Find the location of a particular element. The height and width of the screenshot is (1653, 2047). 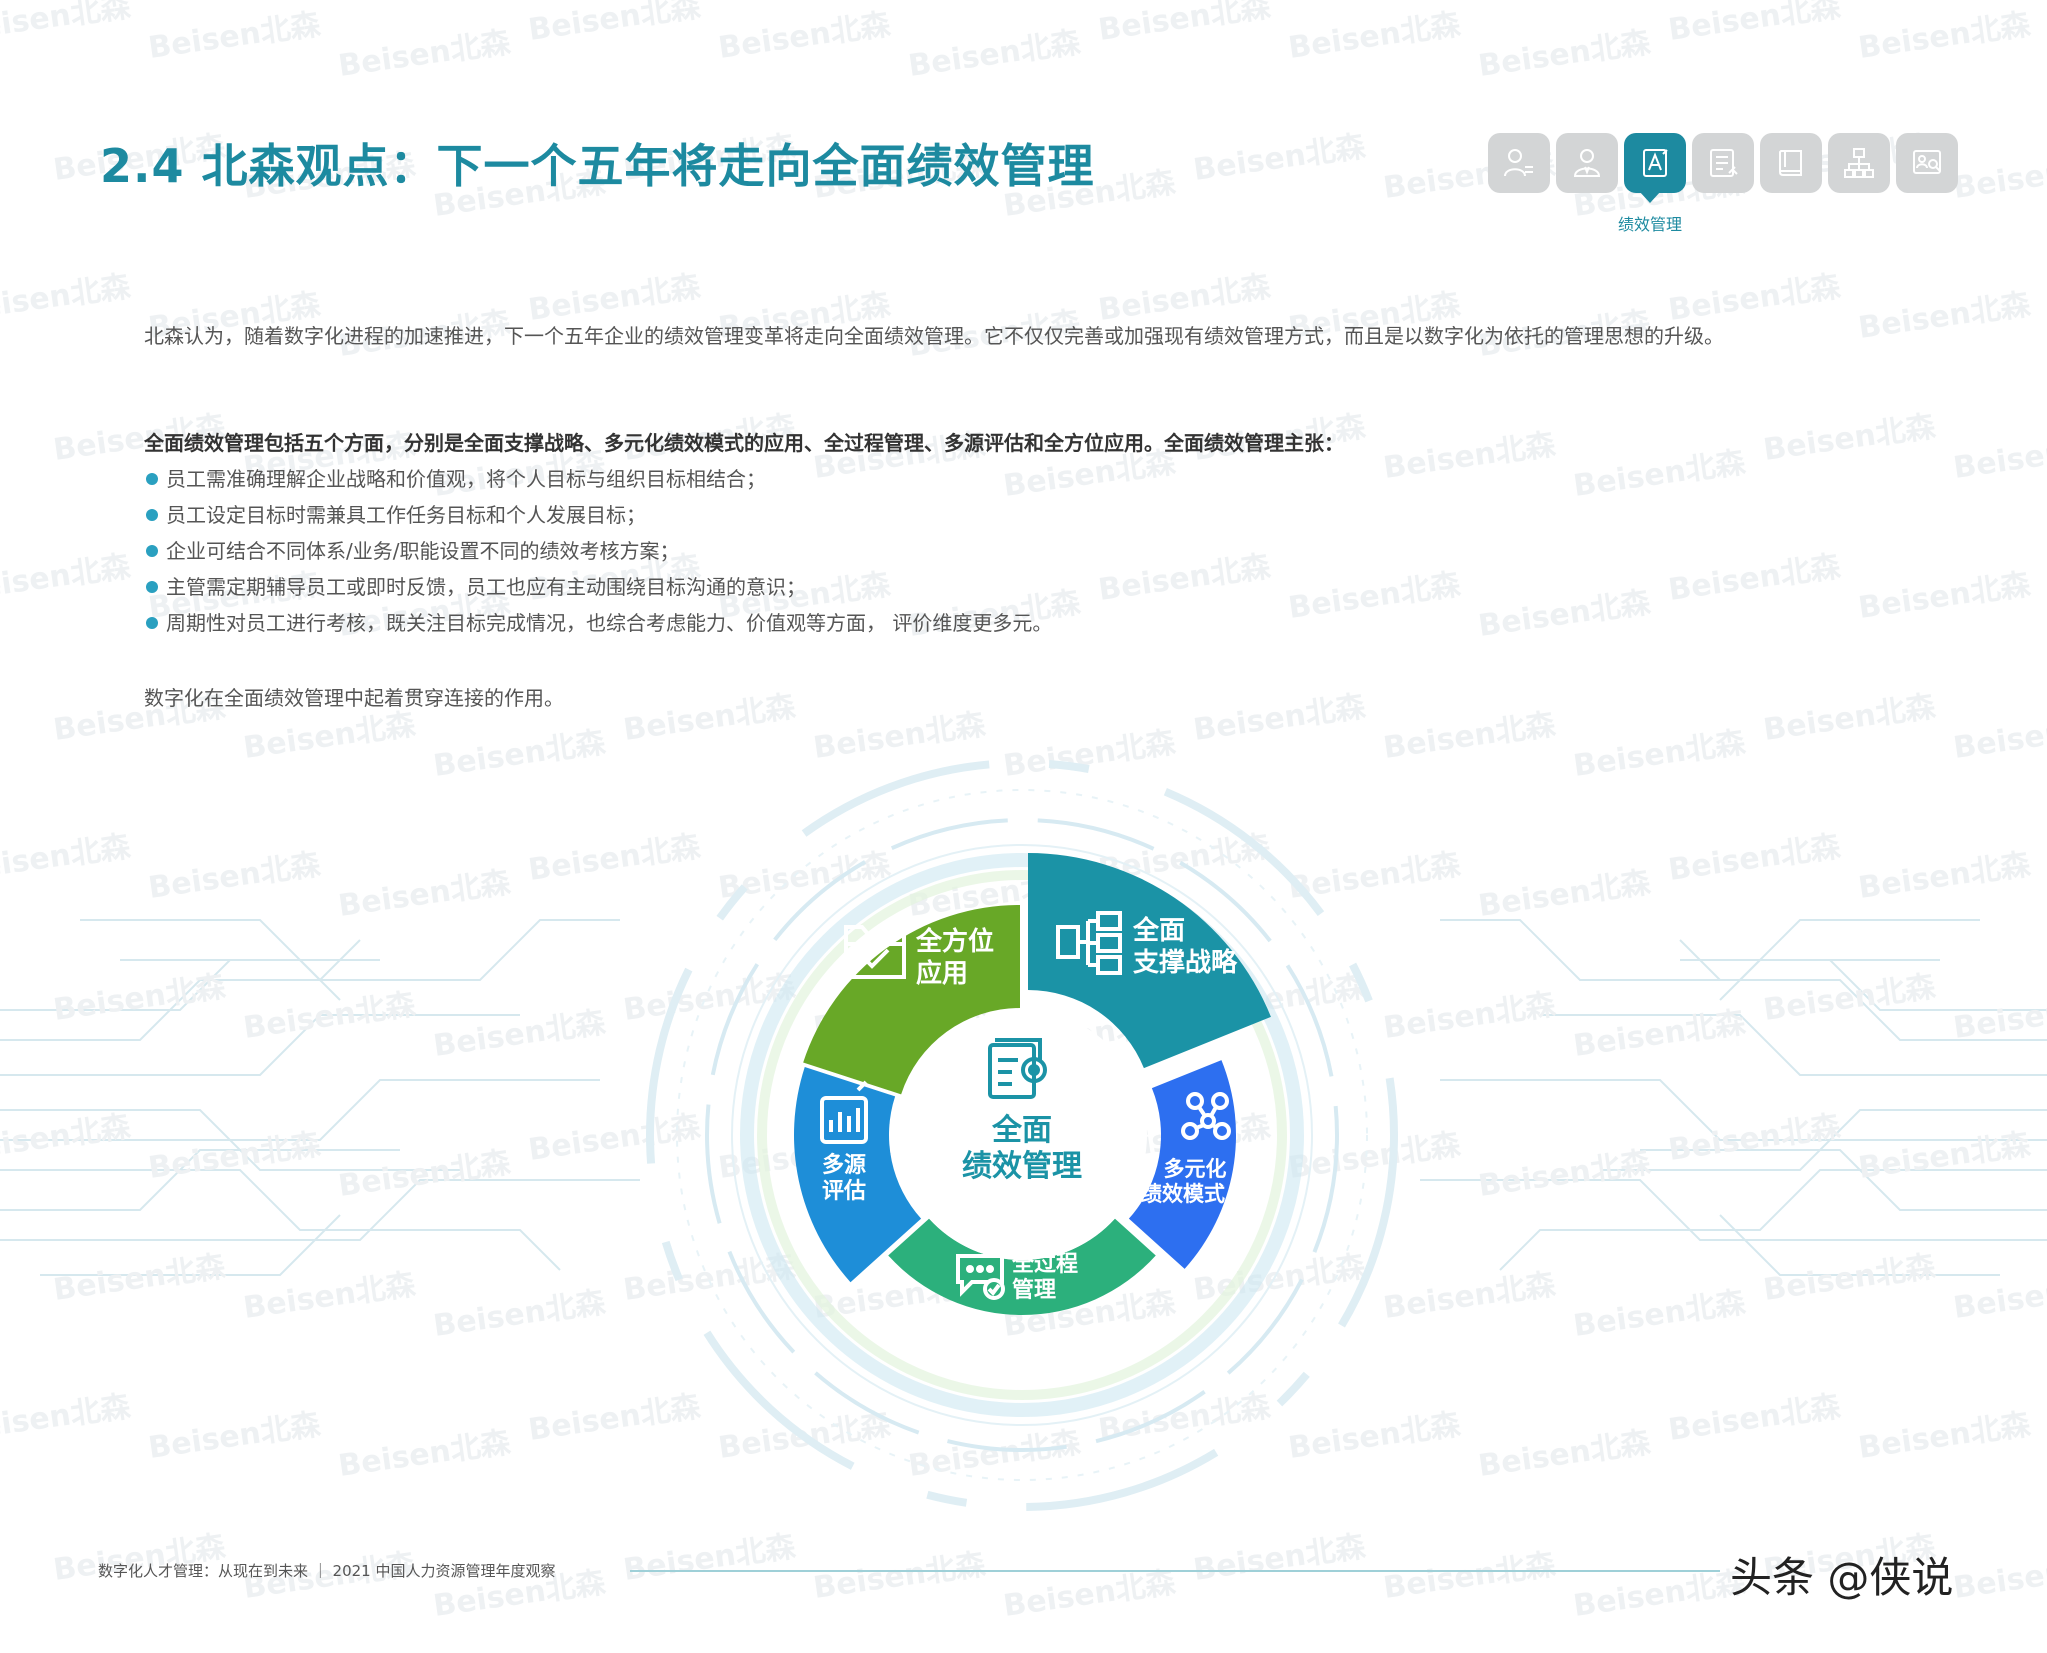

center-title-line2: 绩效管理 is located at coordinates (1022, 1166).